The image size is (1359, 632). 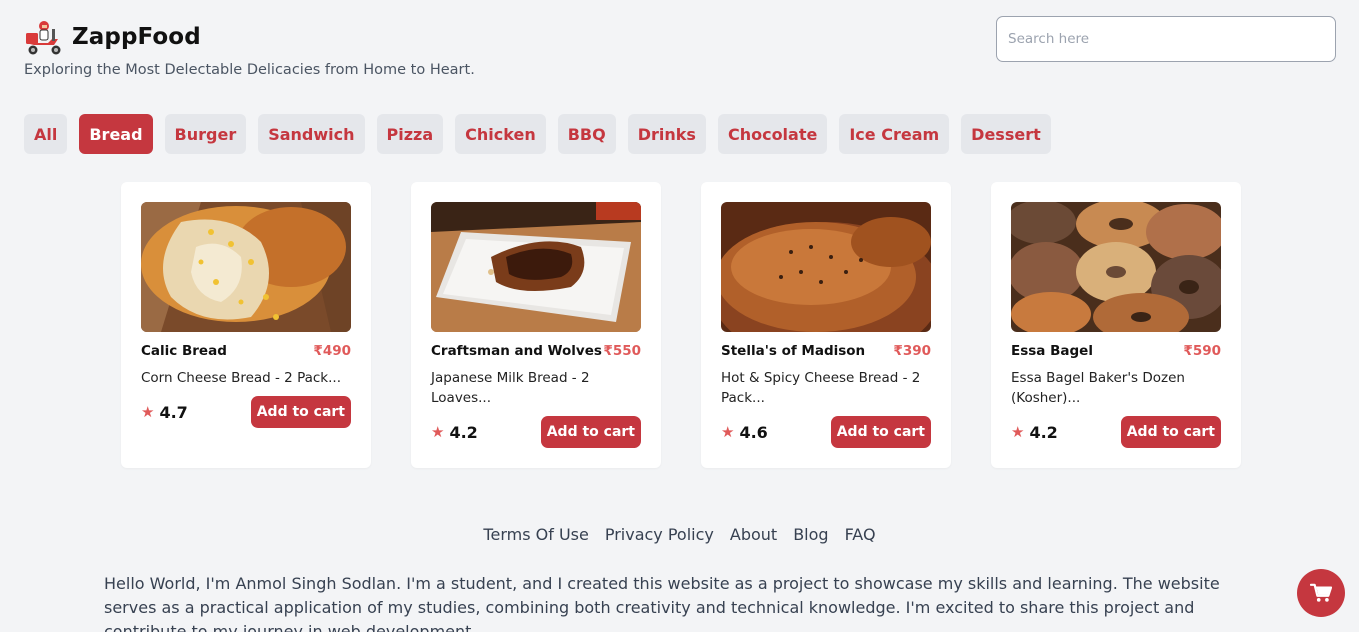 What do you see at coordinates (116, 134) in the screenshot?
I see `category-bread: Bread` at bounding box center [116, 134].